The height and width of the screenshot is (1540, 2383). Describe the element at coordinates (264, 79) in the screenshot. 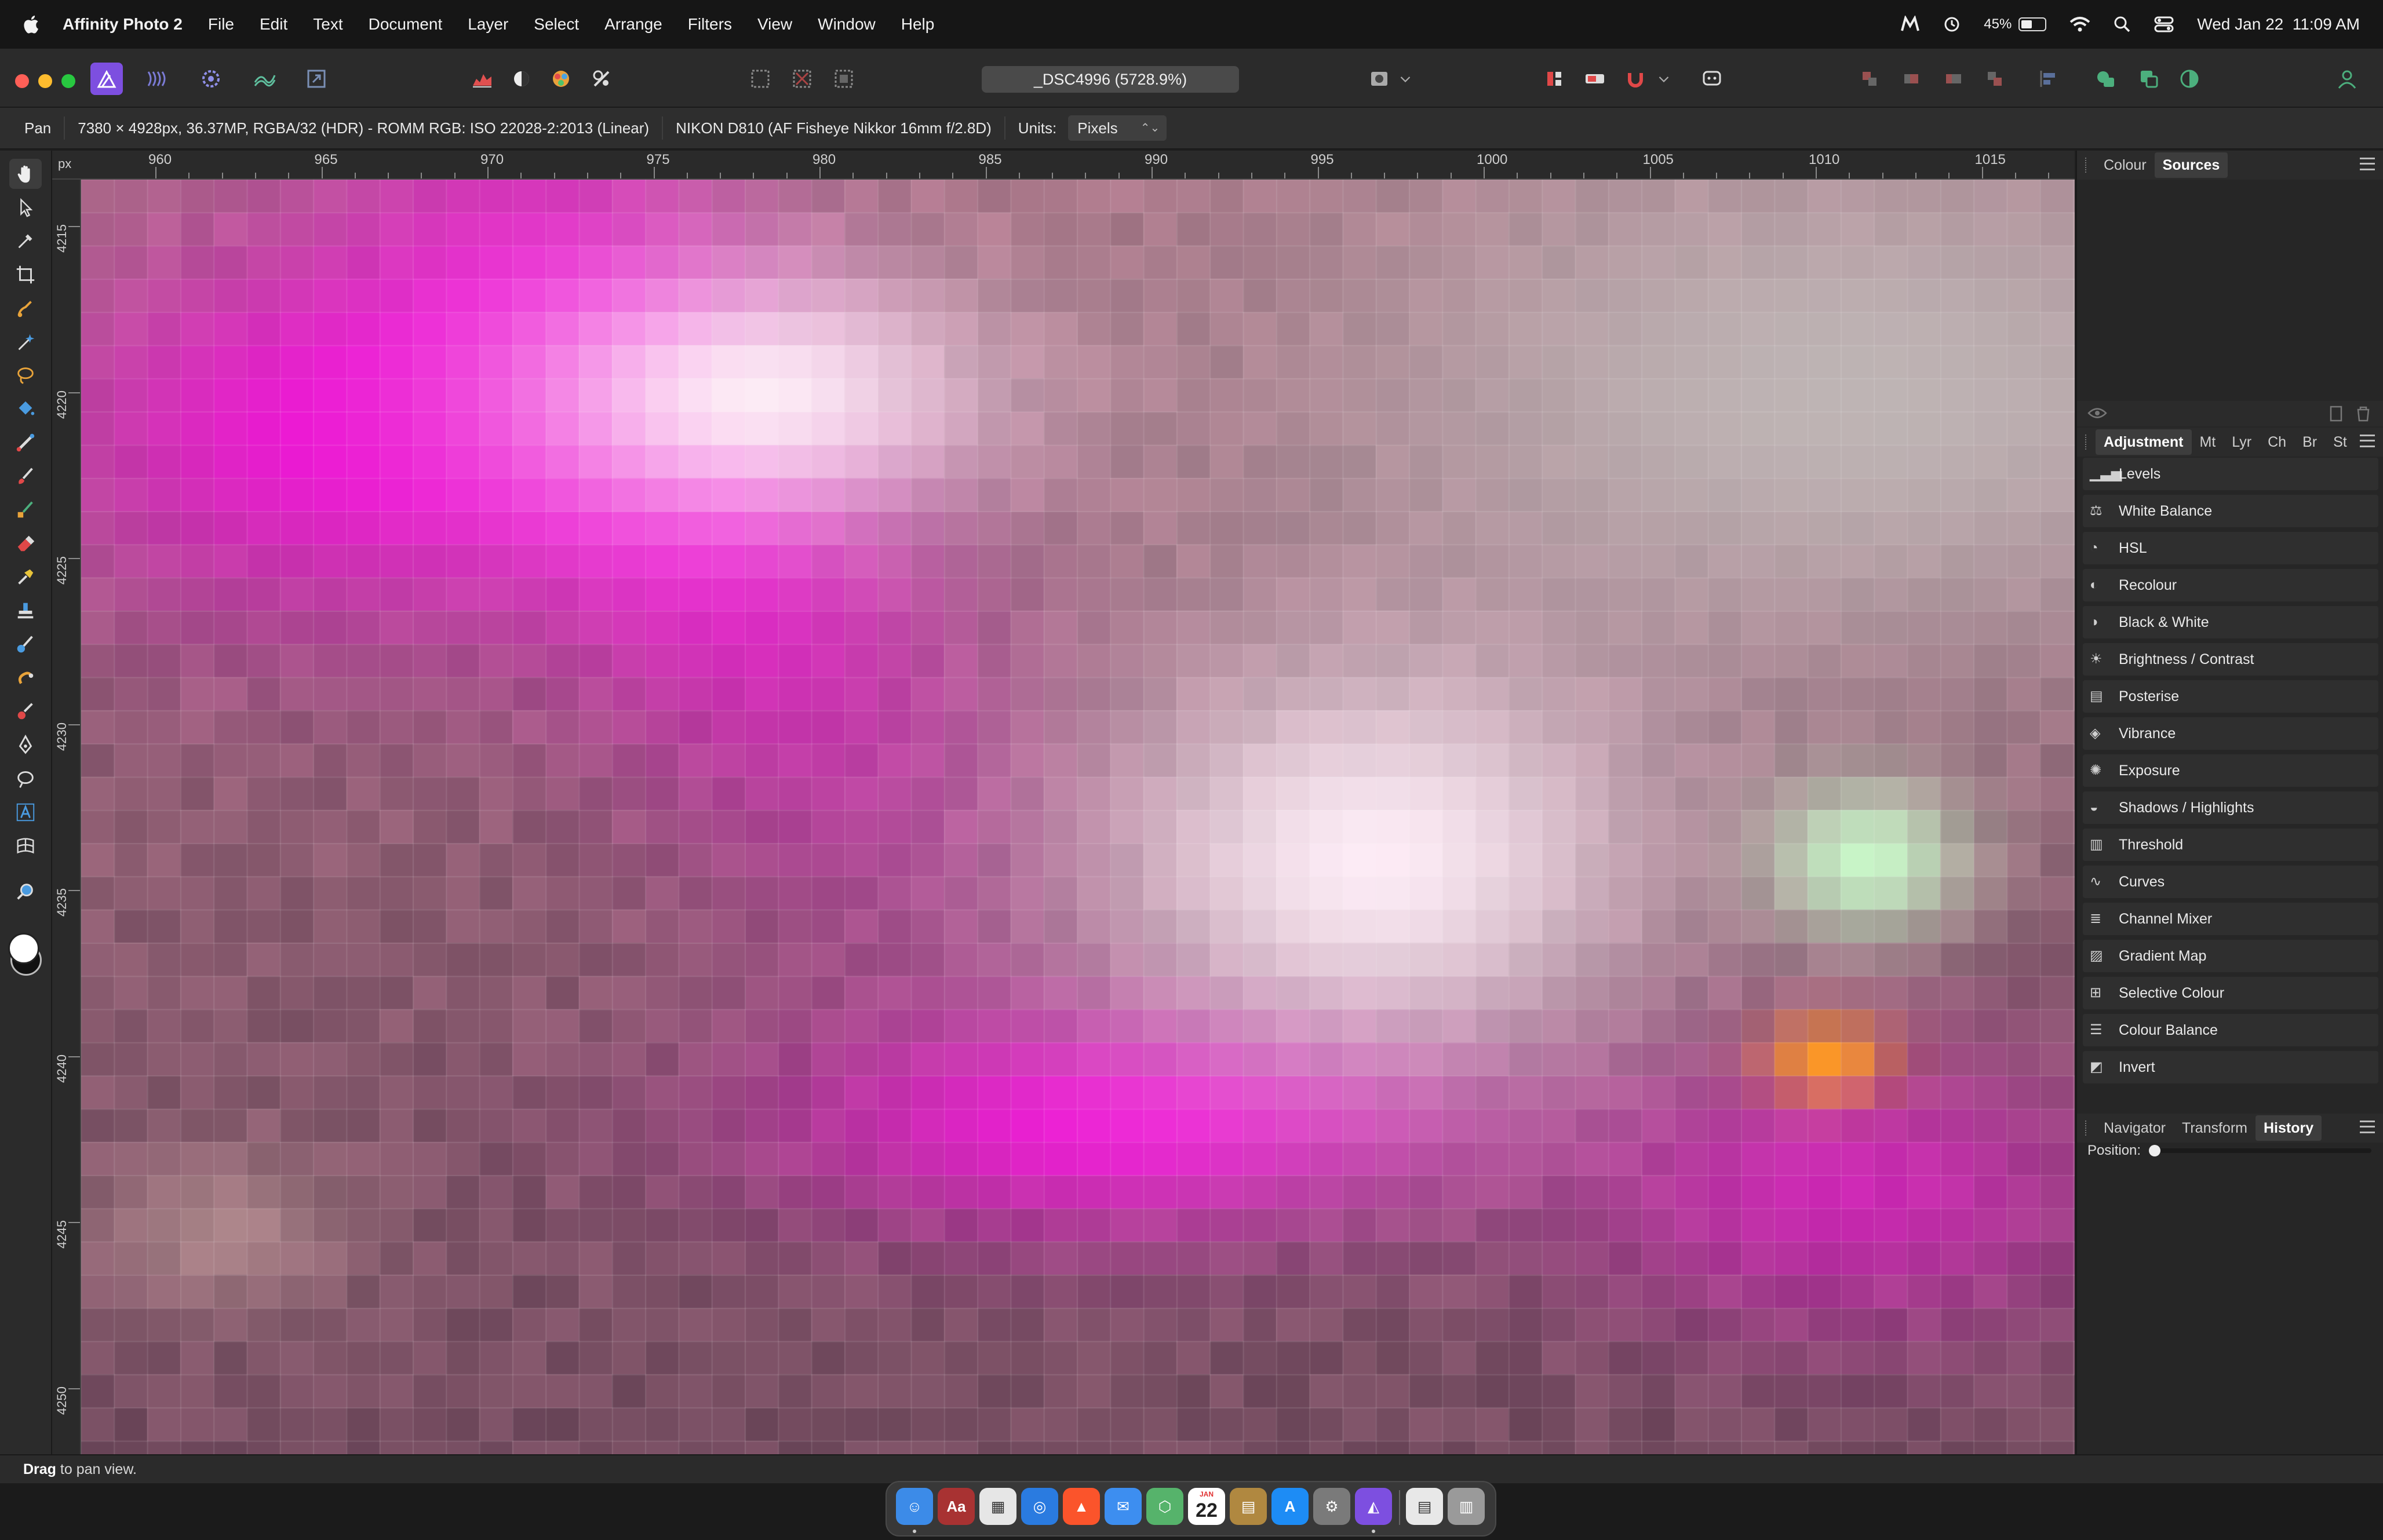

I see `tone-mapping-persona-button` at that location.